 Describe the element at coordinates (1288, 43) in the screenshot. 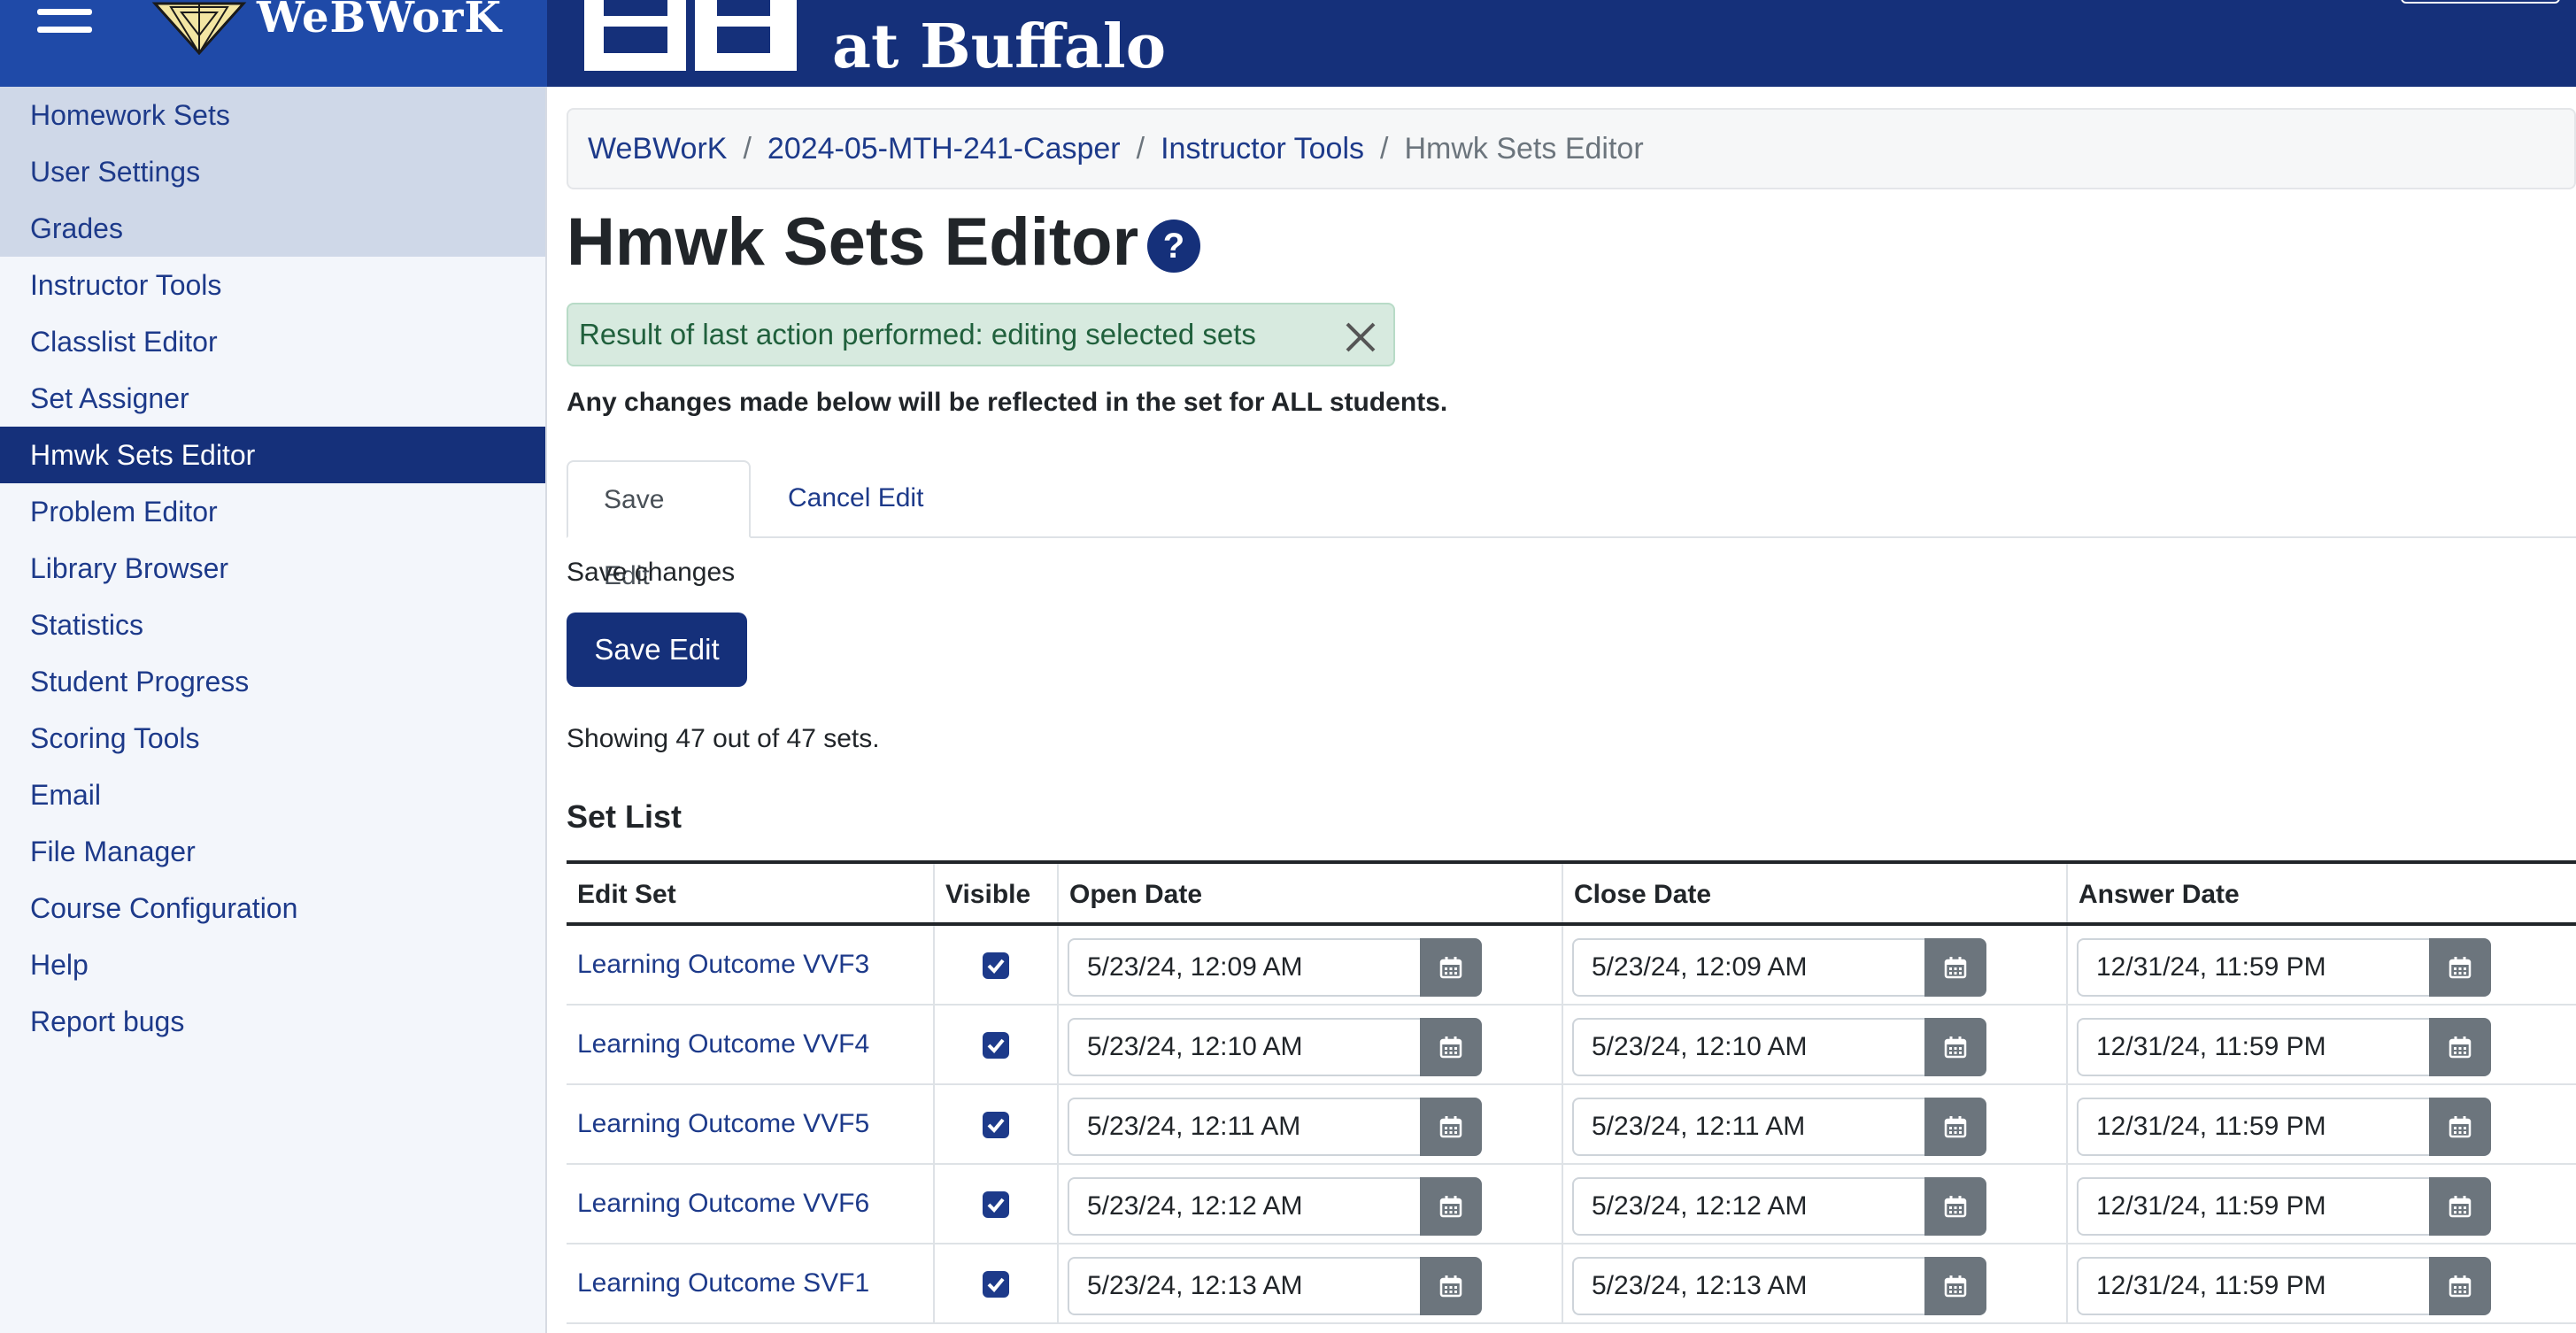

I see `top-banner: WeBWorK at Buffalo` at that location.